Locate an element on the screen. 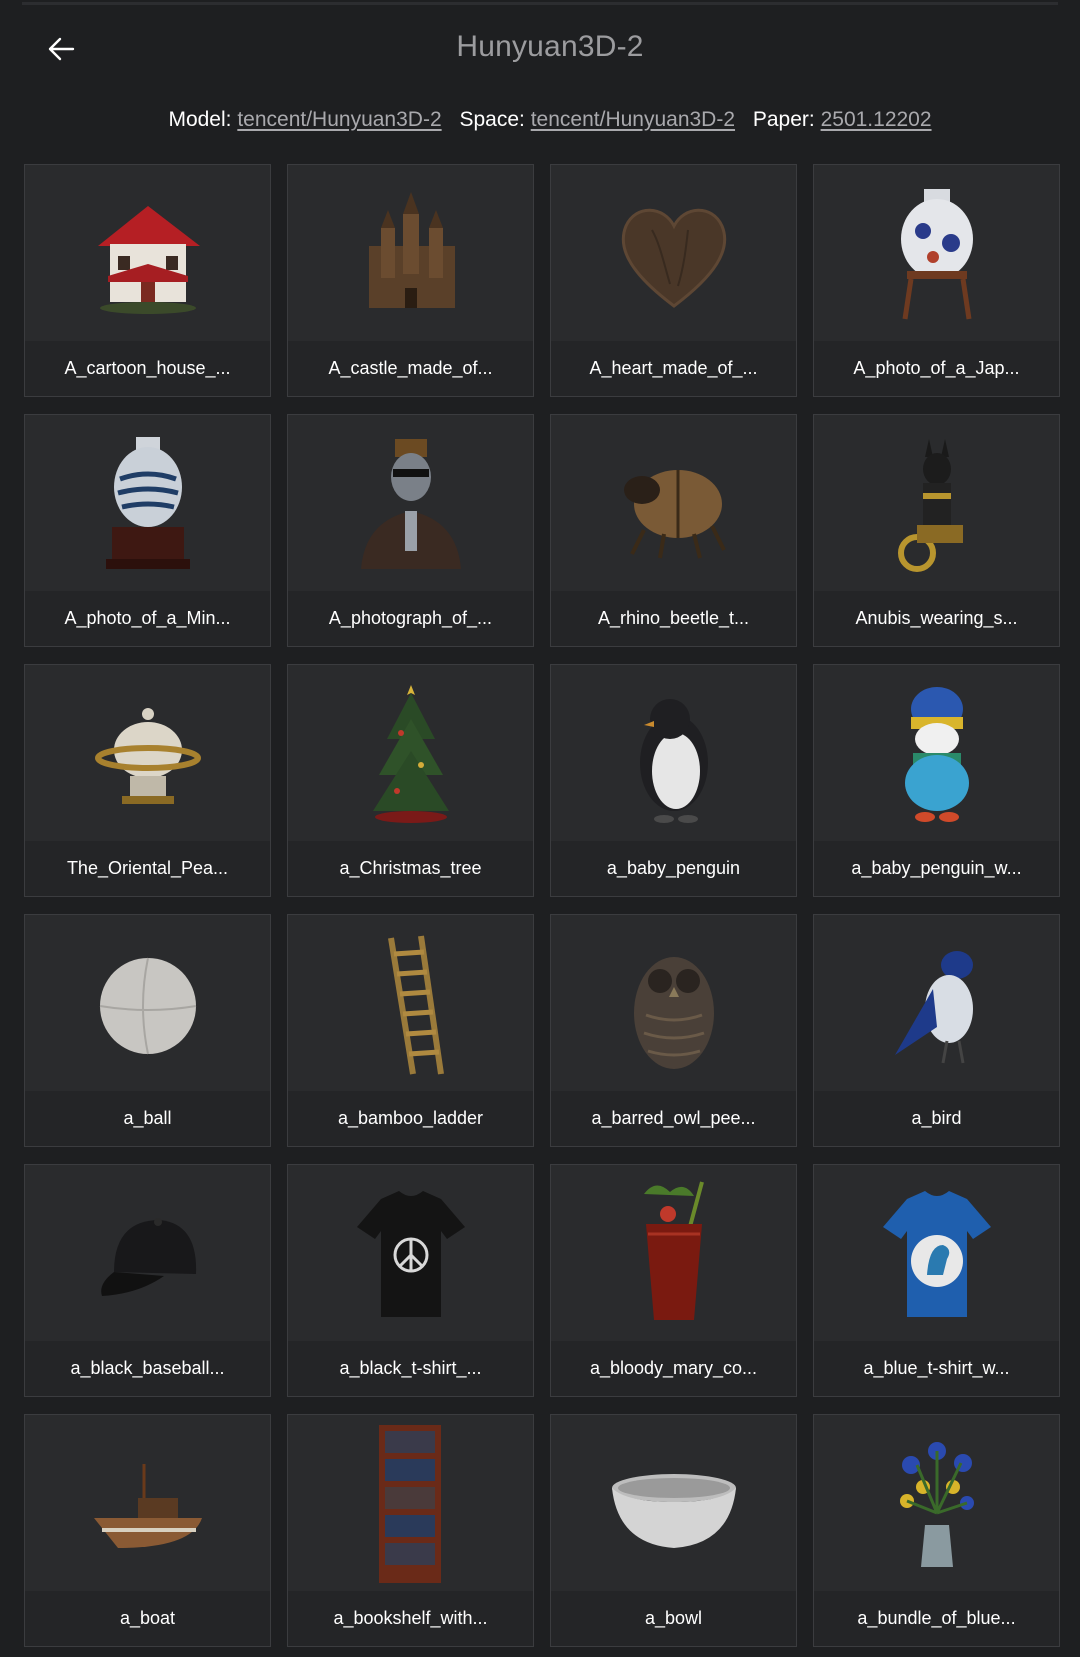 The width and height of the screenshot is (1080, 1657). gallery-card: a_Christmas_tree is located at coordinates (410, 780).